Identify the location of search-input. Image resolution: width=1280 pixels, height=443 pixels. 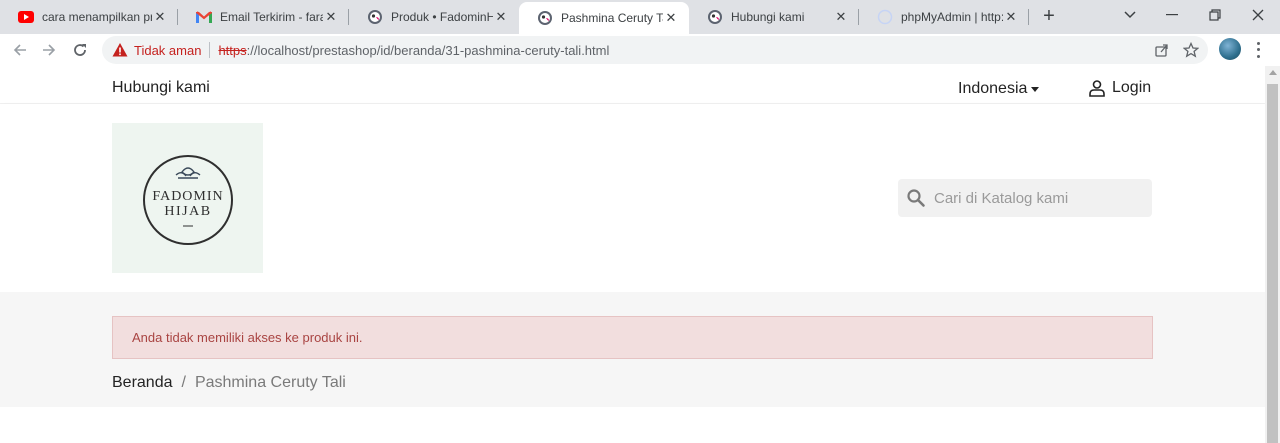
(1039, 198).